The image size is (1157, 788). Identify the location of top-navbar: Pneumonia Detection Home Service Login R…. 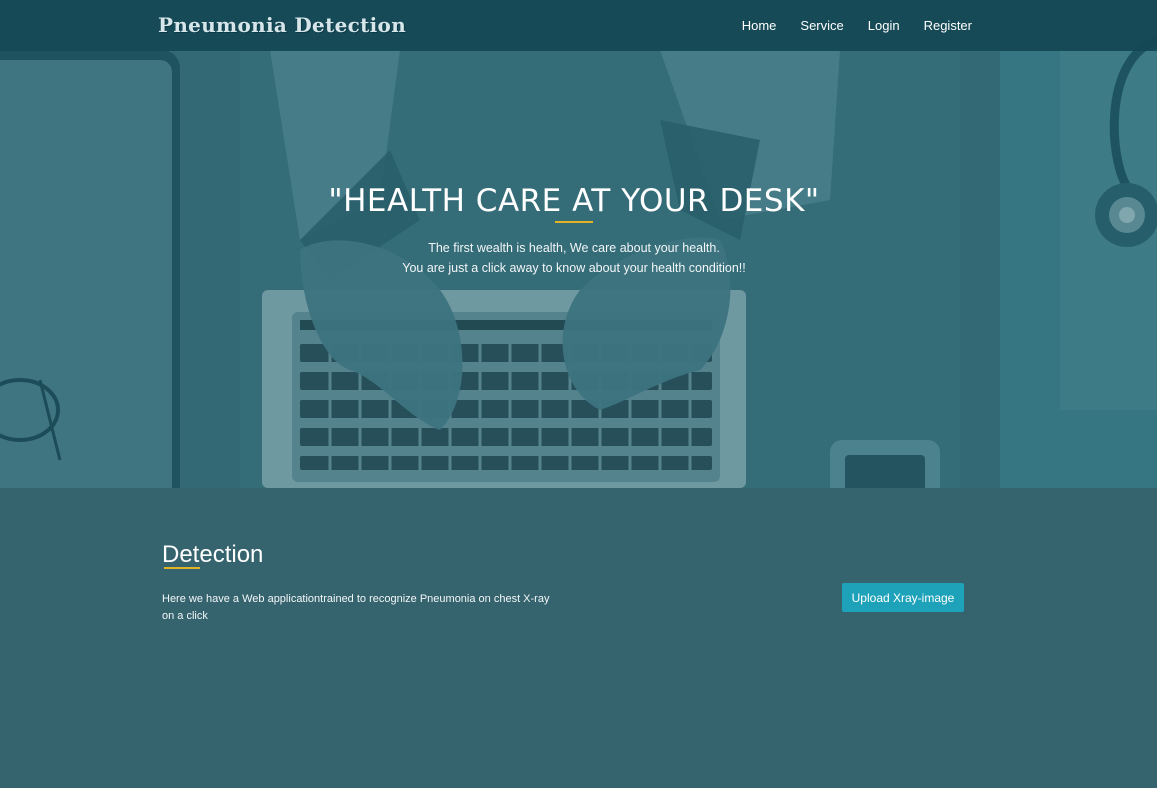
(578, 25).